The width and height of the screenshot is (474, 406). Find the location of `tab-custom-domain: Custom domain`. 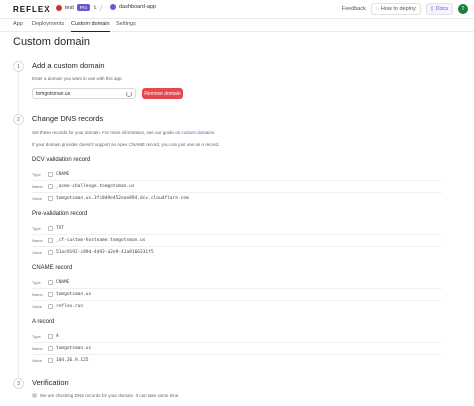

tab-custom-domain: Custom domain is located at coordinates (90, 26).